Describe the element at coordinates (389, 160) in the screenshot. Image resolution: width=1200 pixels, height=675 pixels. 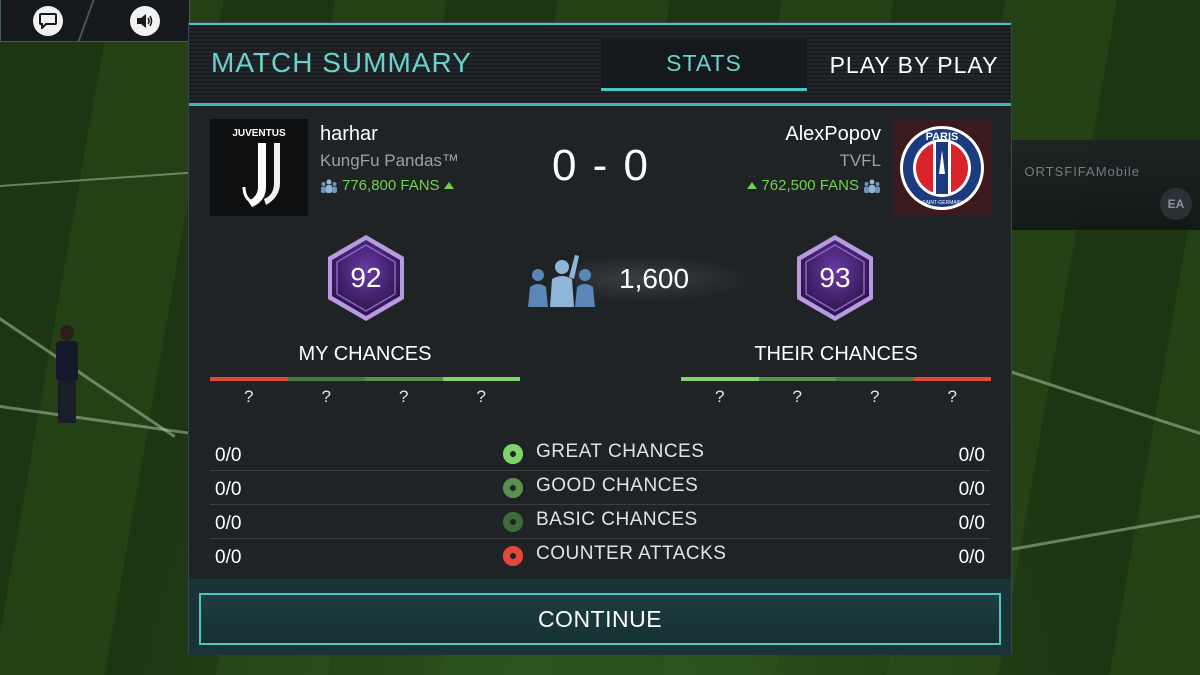
I see `home-club-name: KungFu Pandas™` at that location.